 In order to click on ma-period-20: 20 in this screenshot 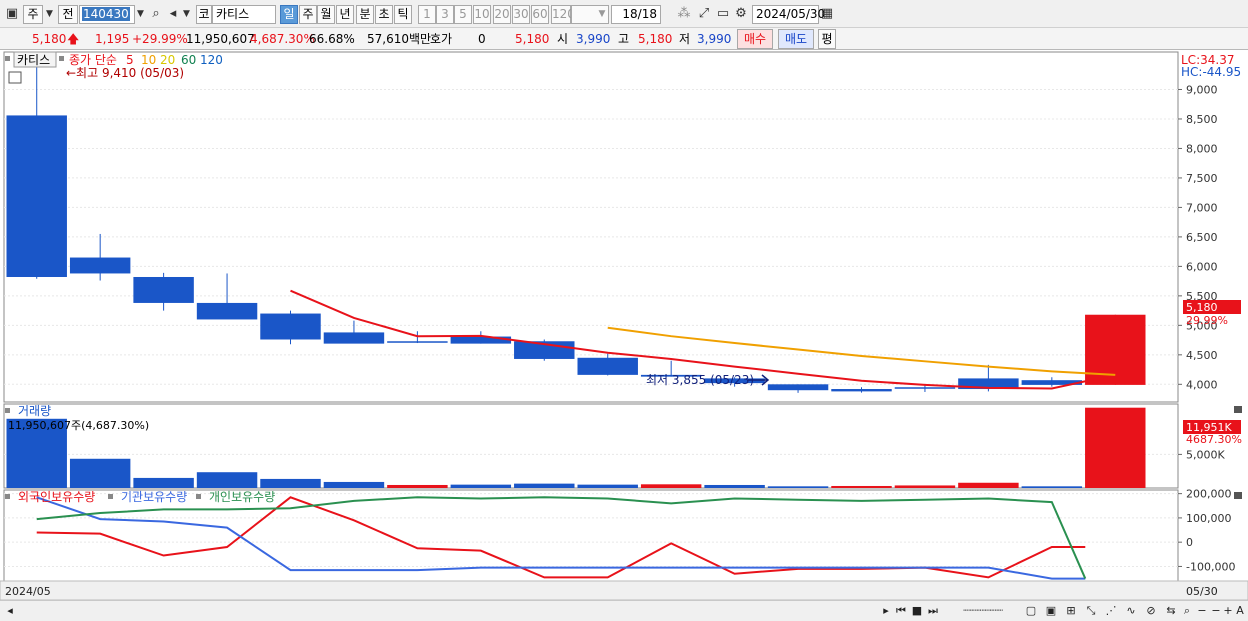, I will do `click(167, 60)`.